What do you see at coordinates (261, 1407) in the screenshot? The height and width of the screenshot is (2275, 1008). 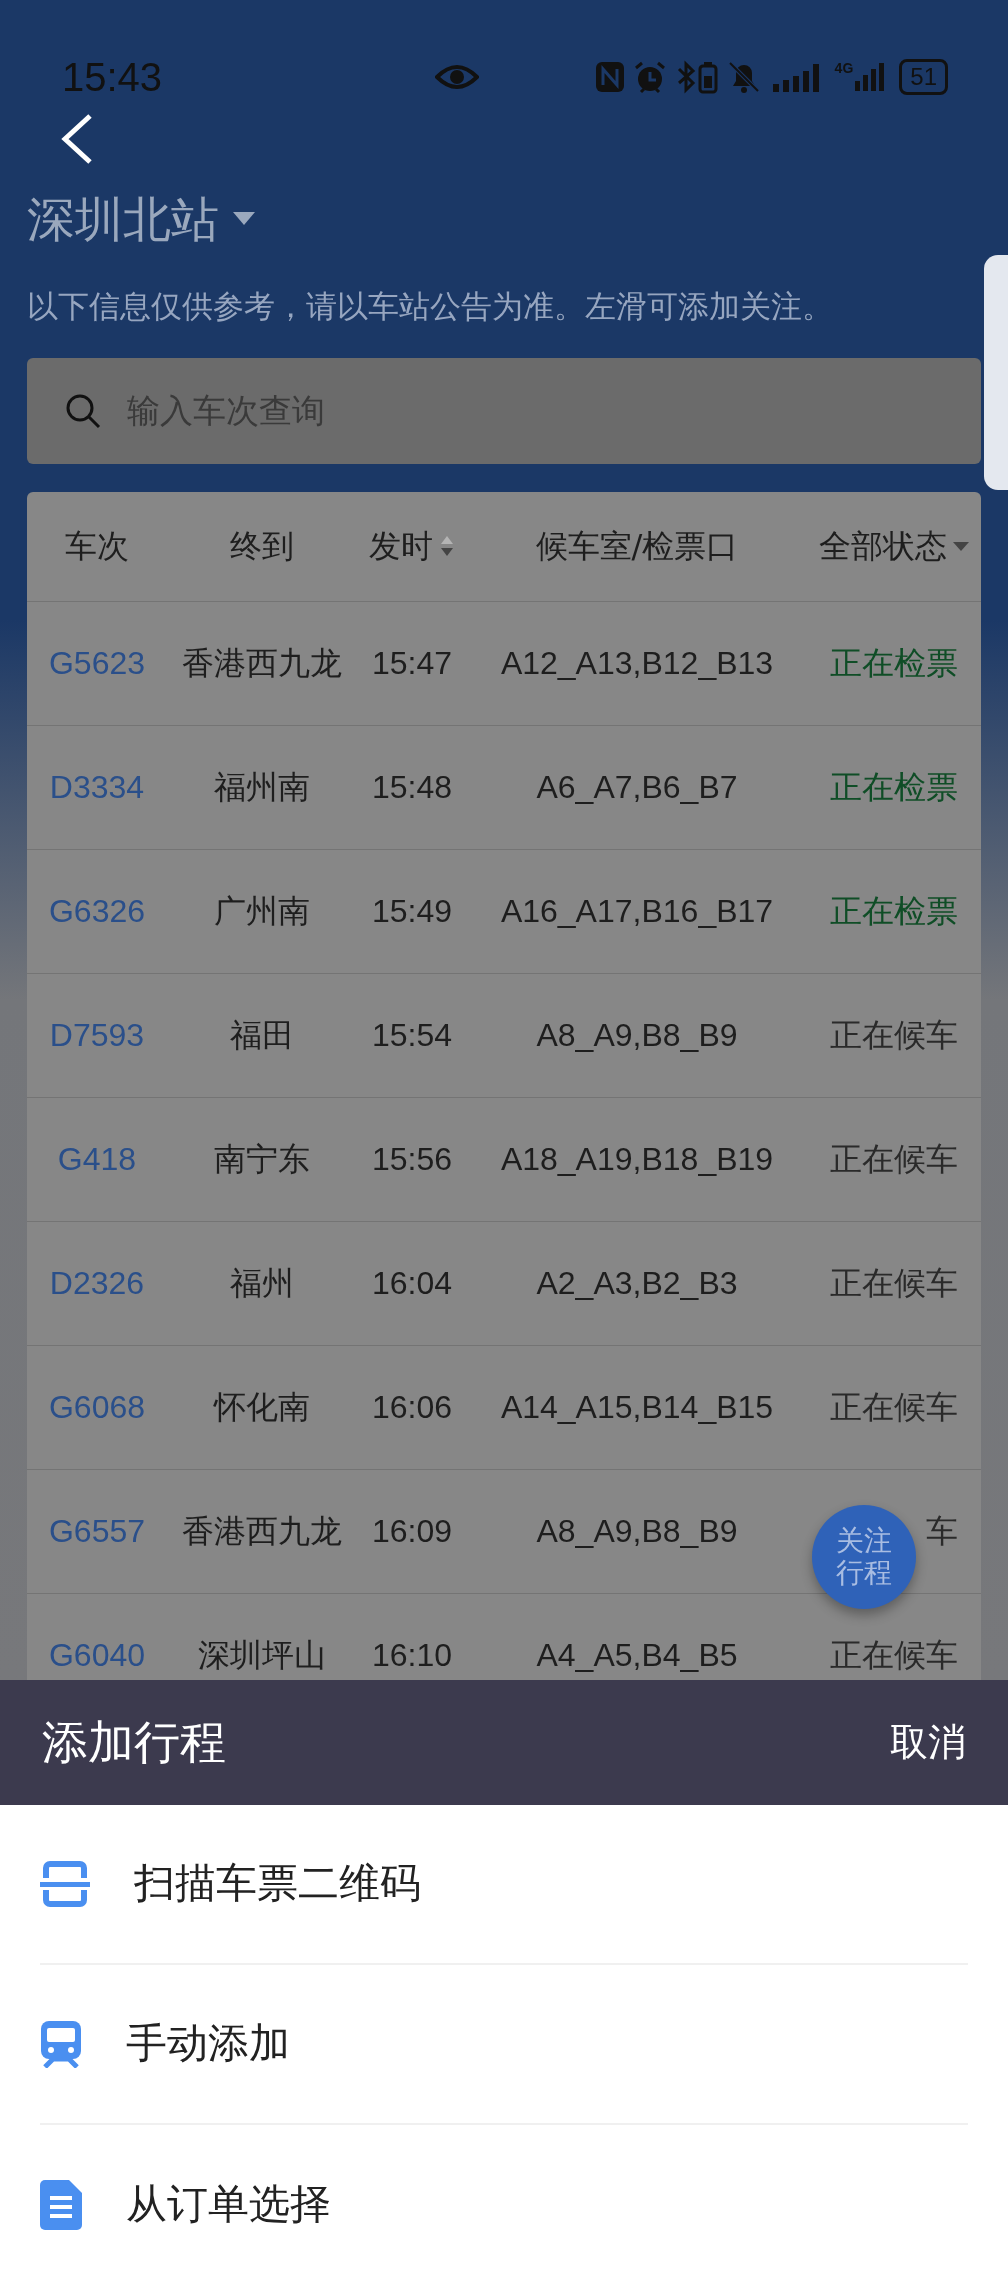 I see `table-cell-text: 怀化南` at bounding box center [261, 1407].